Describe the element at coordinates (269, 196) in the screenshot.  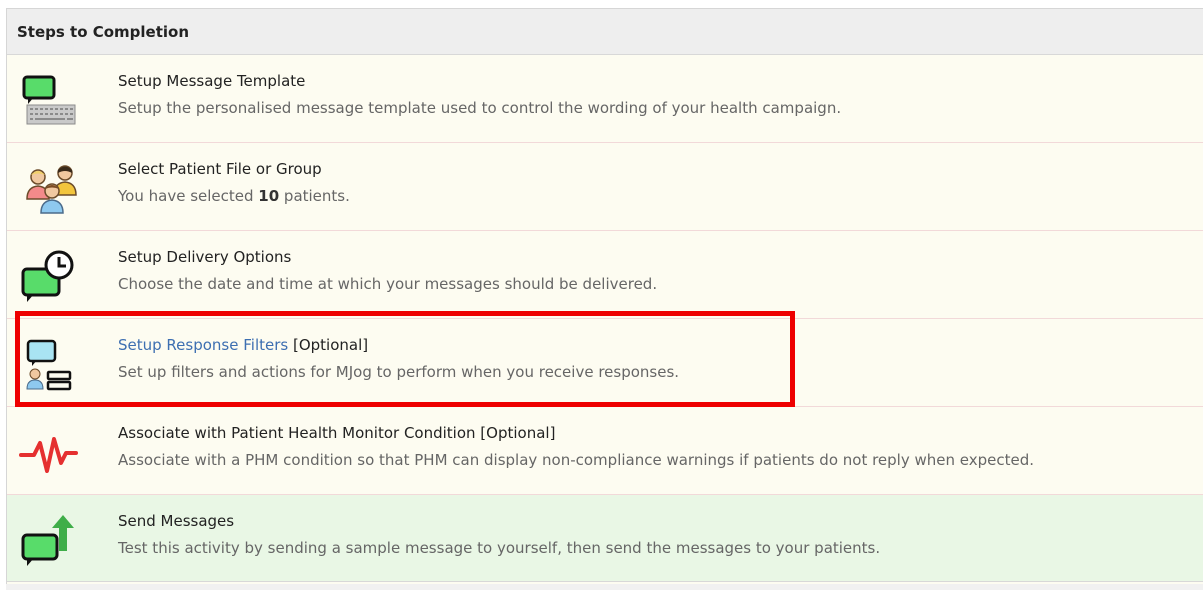
I see `patient-count: 10` at that location.